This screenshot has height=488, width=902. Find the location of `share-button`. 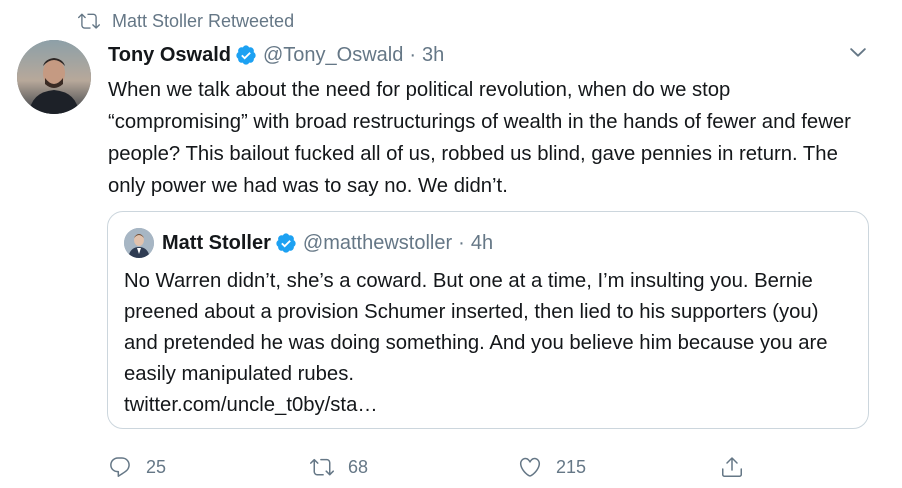

share-button is located at coordinates (739, 467).